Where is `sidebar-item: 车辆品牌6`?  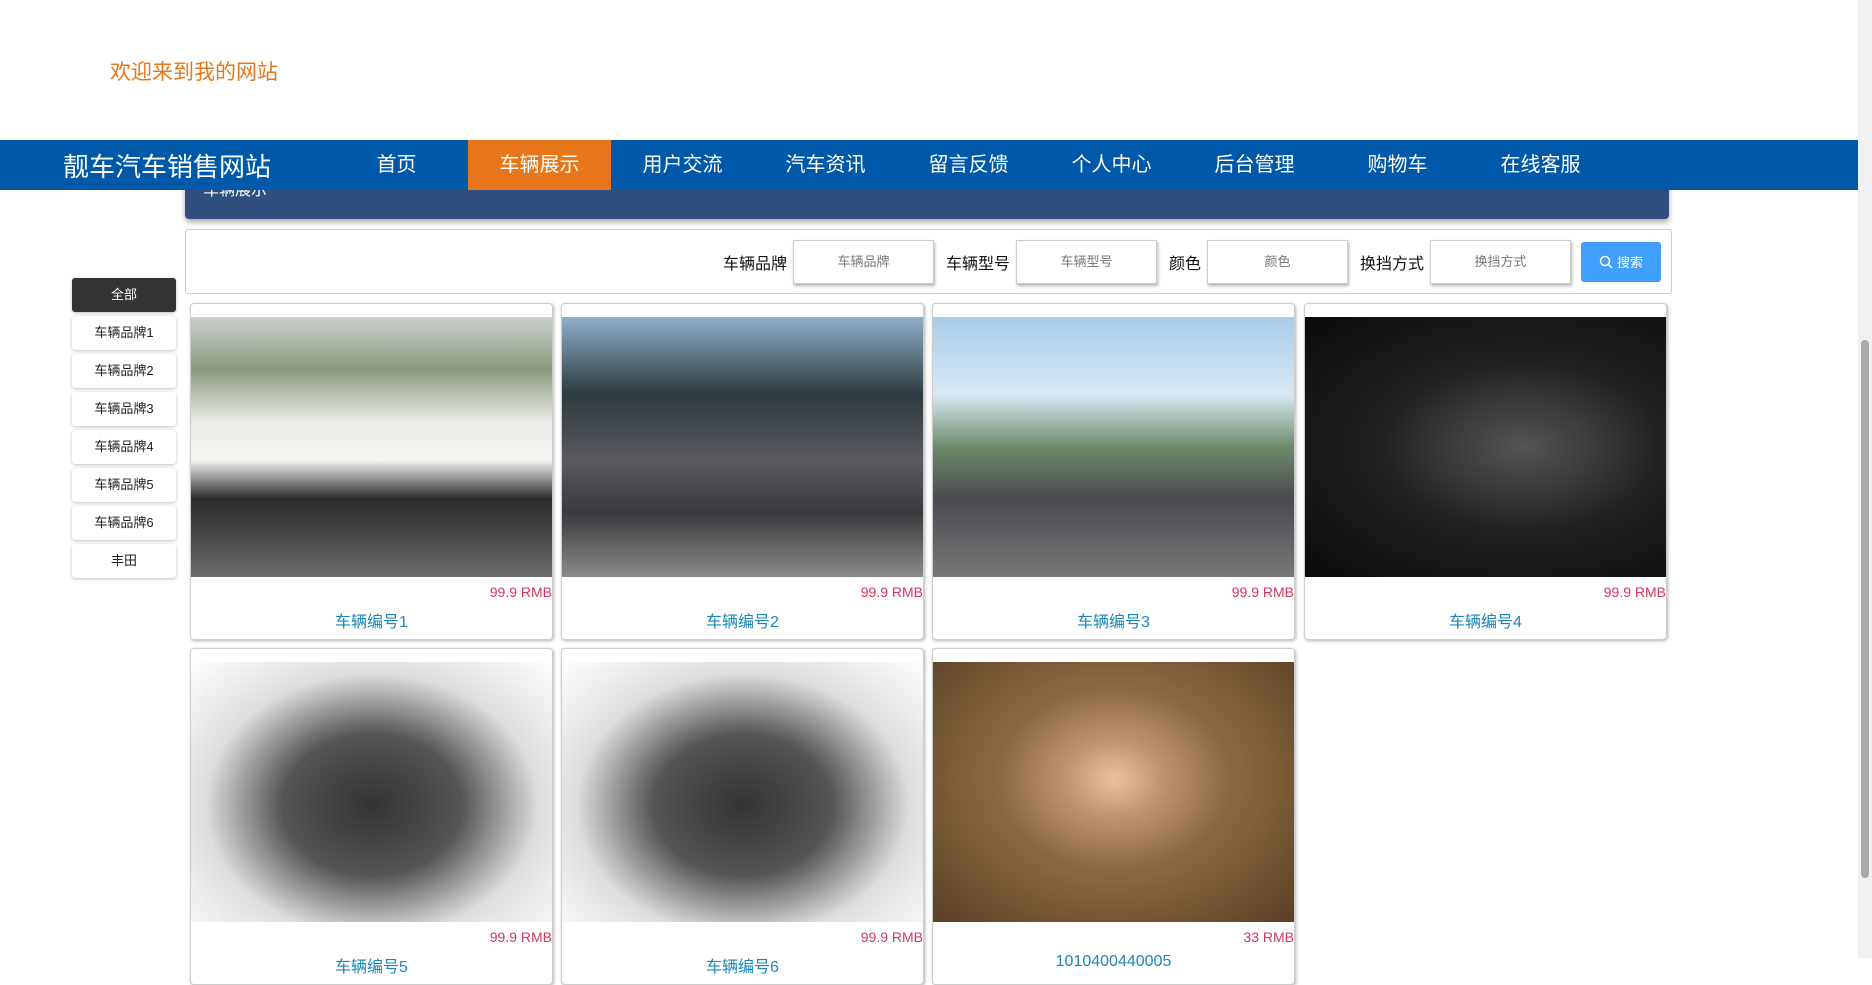
sidebar-item: 车辆品牌6 is located at coordinates (124, 523).